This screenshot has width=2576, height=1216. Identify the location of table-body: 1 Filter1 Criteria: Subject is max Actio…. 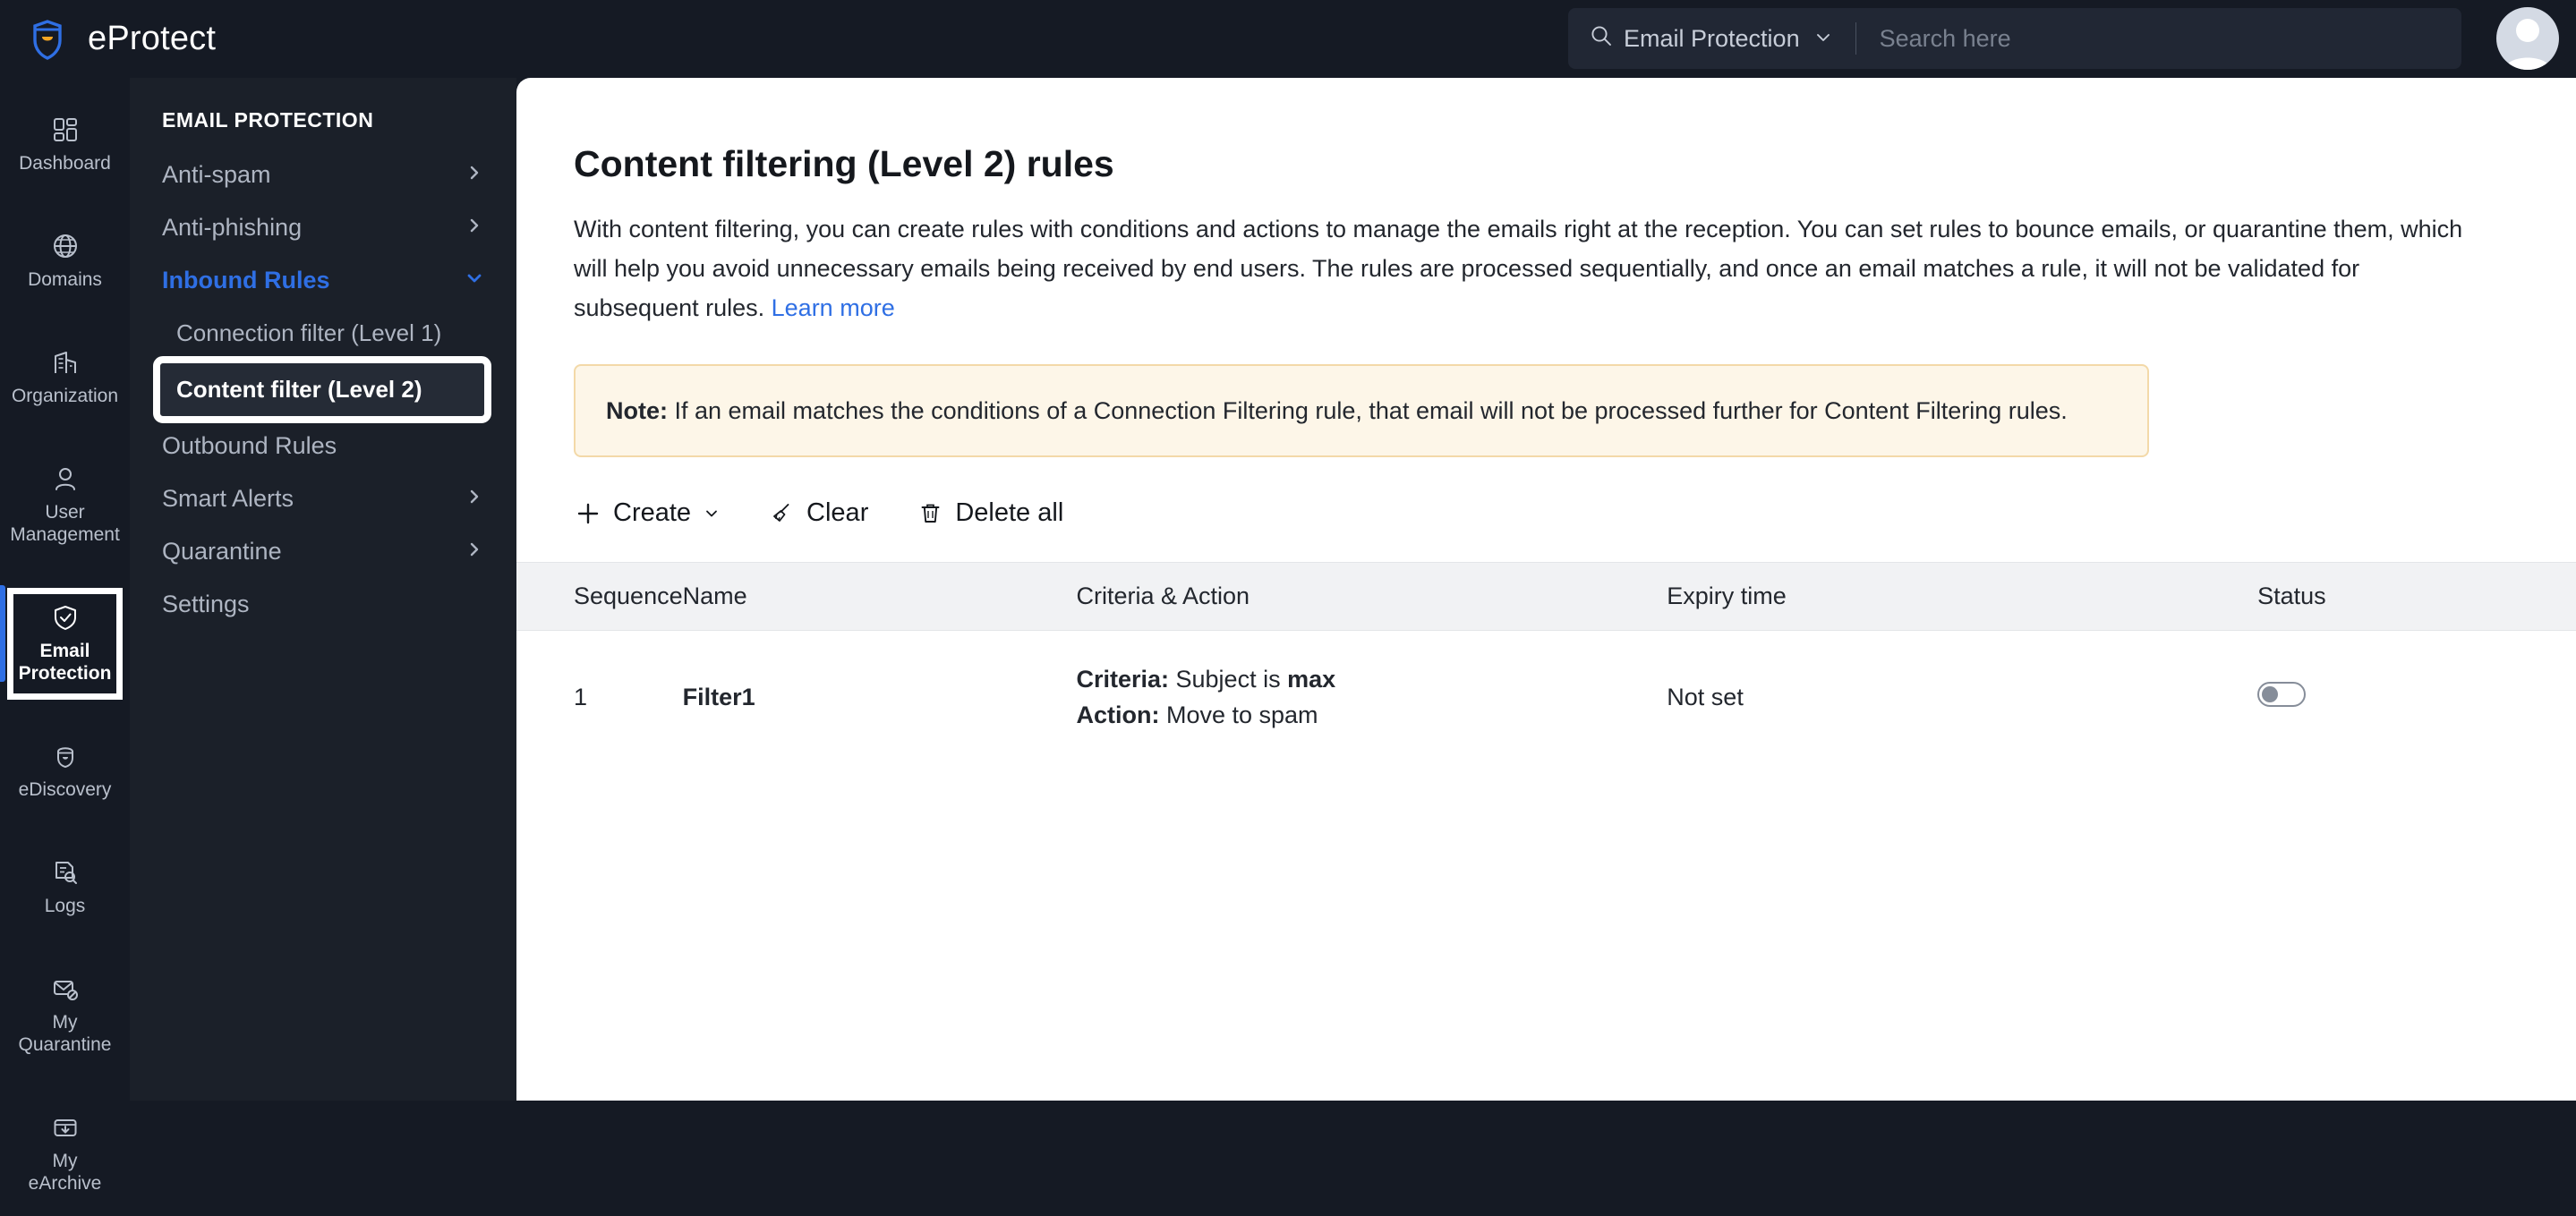
(1546, 697).